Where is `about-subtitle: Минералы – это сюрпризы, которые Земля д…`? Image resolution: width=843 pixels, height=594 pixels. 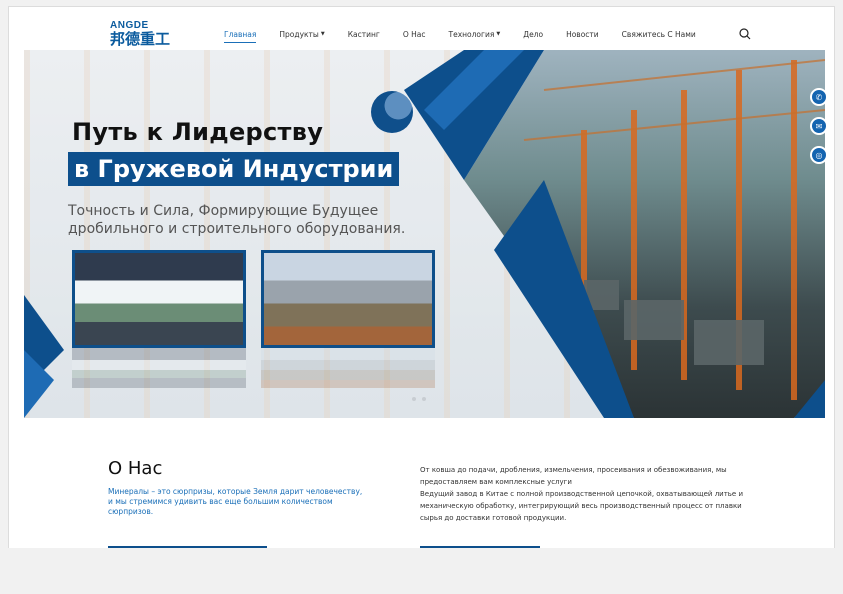
about-subtitle: Минералы – это сюрпризы, которые Земля д… is located at coordinates (235, 501).